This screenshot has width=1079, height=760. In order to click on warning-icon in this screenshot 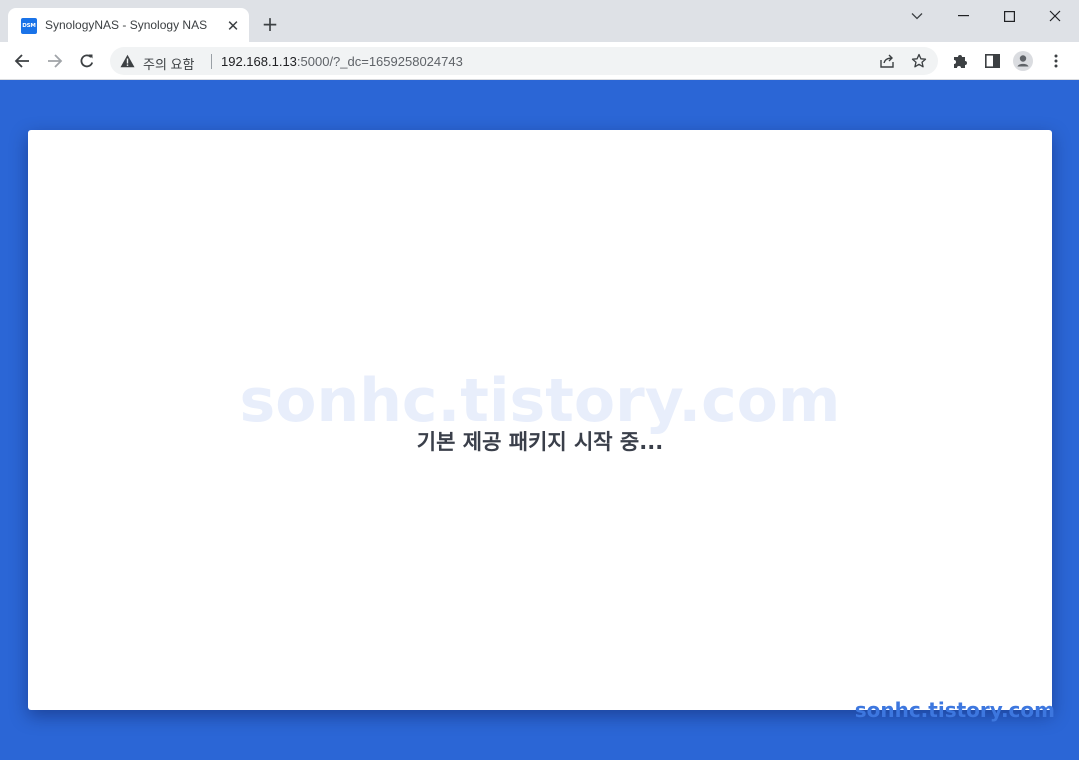, I will do `click(127, 61)`.